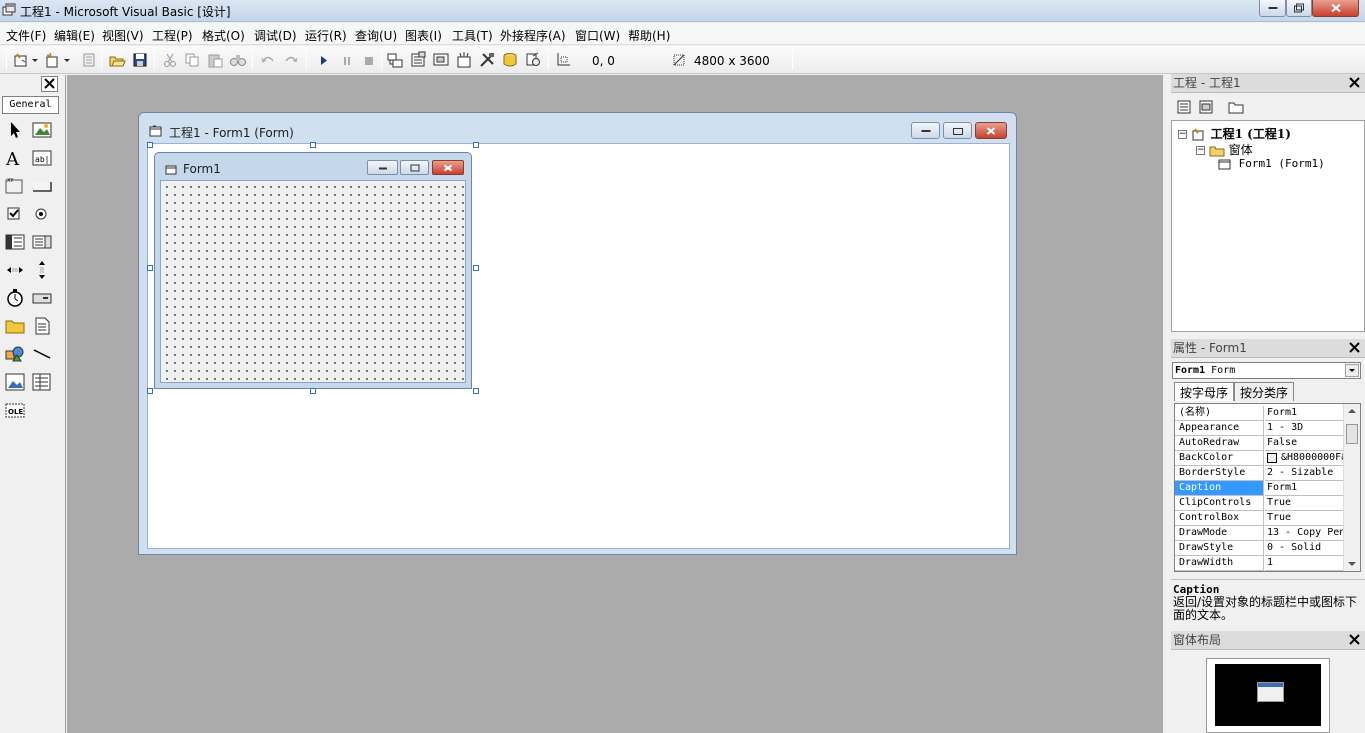 This screenshot has width=1365, height=733. What do you see at coordinates (42, 130) in the screenshot?
I see `picturebox-icon` at bounding box center [42, 130].